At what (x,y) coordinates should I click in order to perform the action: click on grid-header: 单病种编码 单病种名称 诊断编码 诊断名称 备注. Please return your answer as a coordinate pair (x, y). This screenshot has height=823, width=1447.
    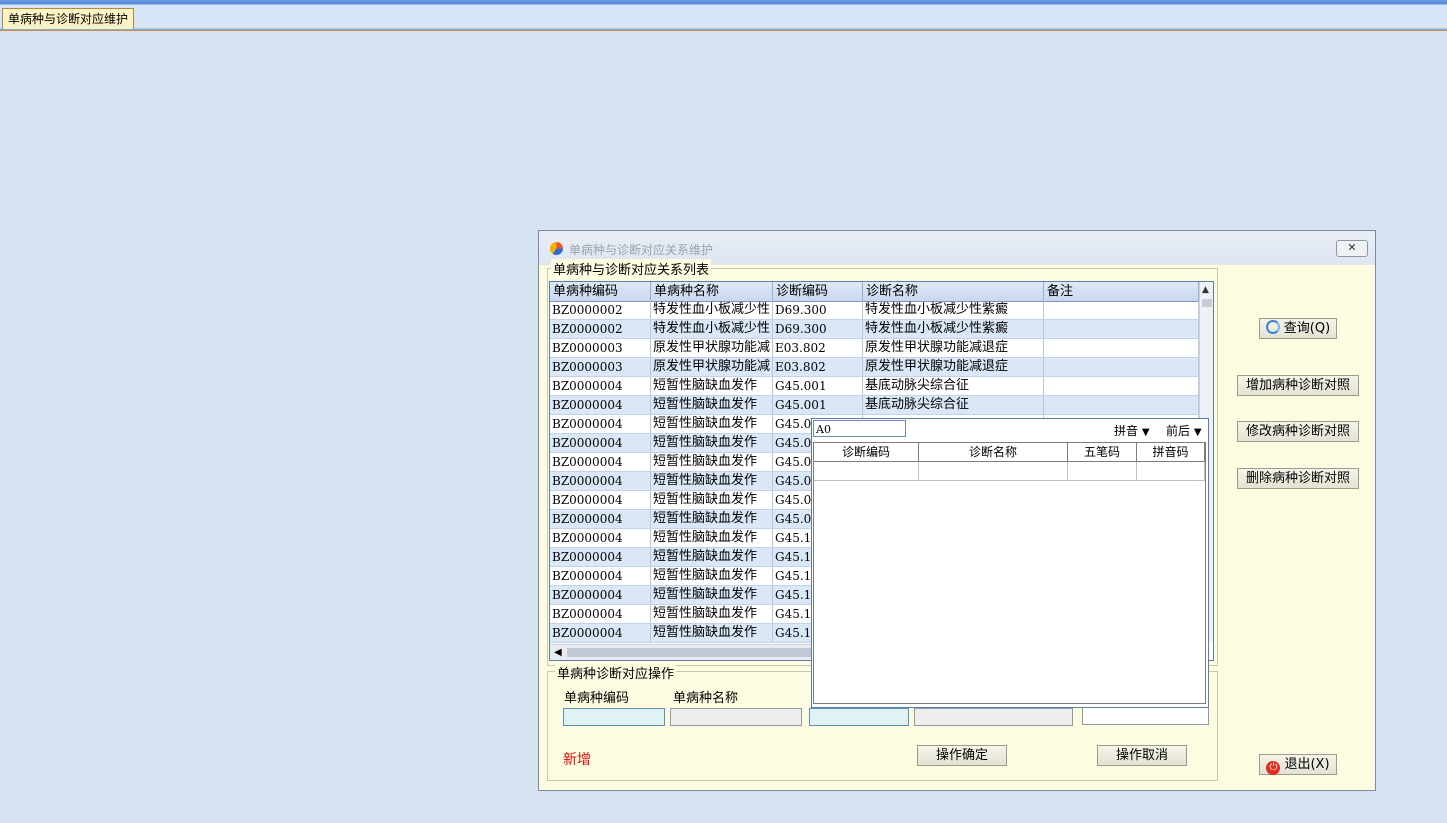
    Looking at the image, I should click on (874, 292).